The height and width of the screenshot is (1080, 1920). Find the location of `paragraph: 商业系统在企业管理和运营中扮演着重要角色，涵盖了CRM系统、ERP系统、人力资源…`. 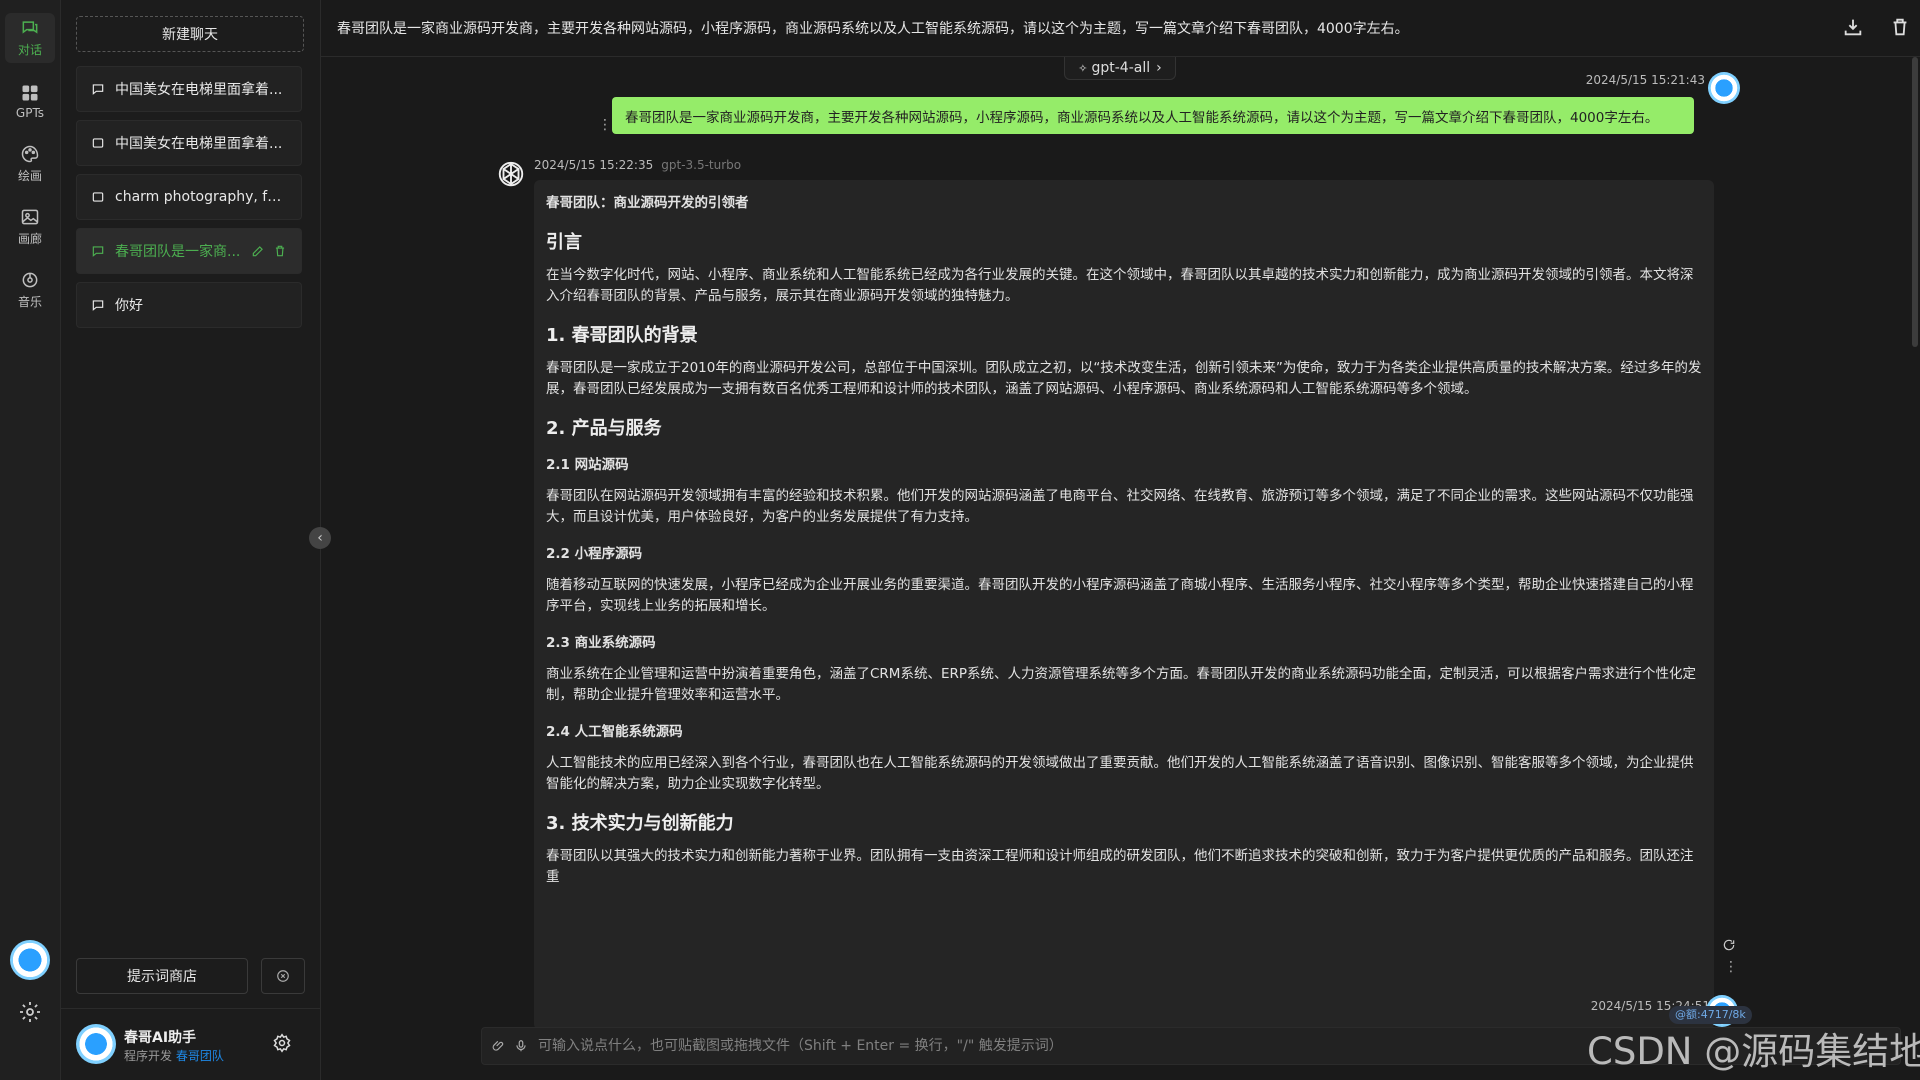

paragraph: 商业系统在企业管理和运营中扮演着重要角色，涵盖了CRM系统、ERP系统、人力资源… is located at coordinates (1121, 684).